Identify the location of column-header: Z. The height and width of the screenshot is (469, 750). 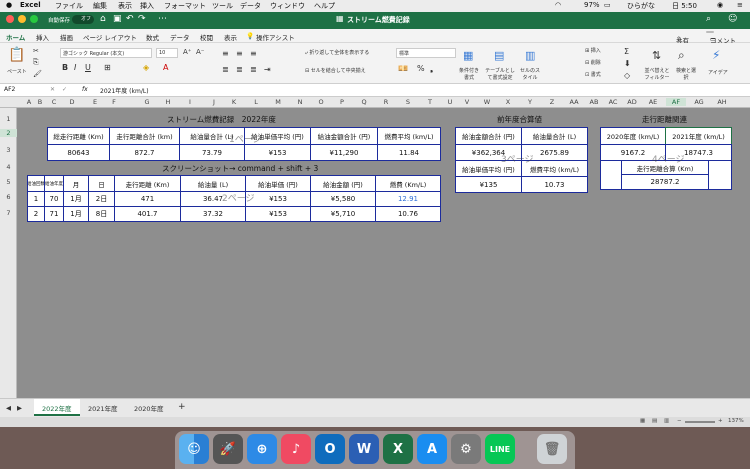
(552, 102).